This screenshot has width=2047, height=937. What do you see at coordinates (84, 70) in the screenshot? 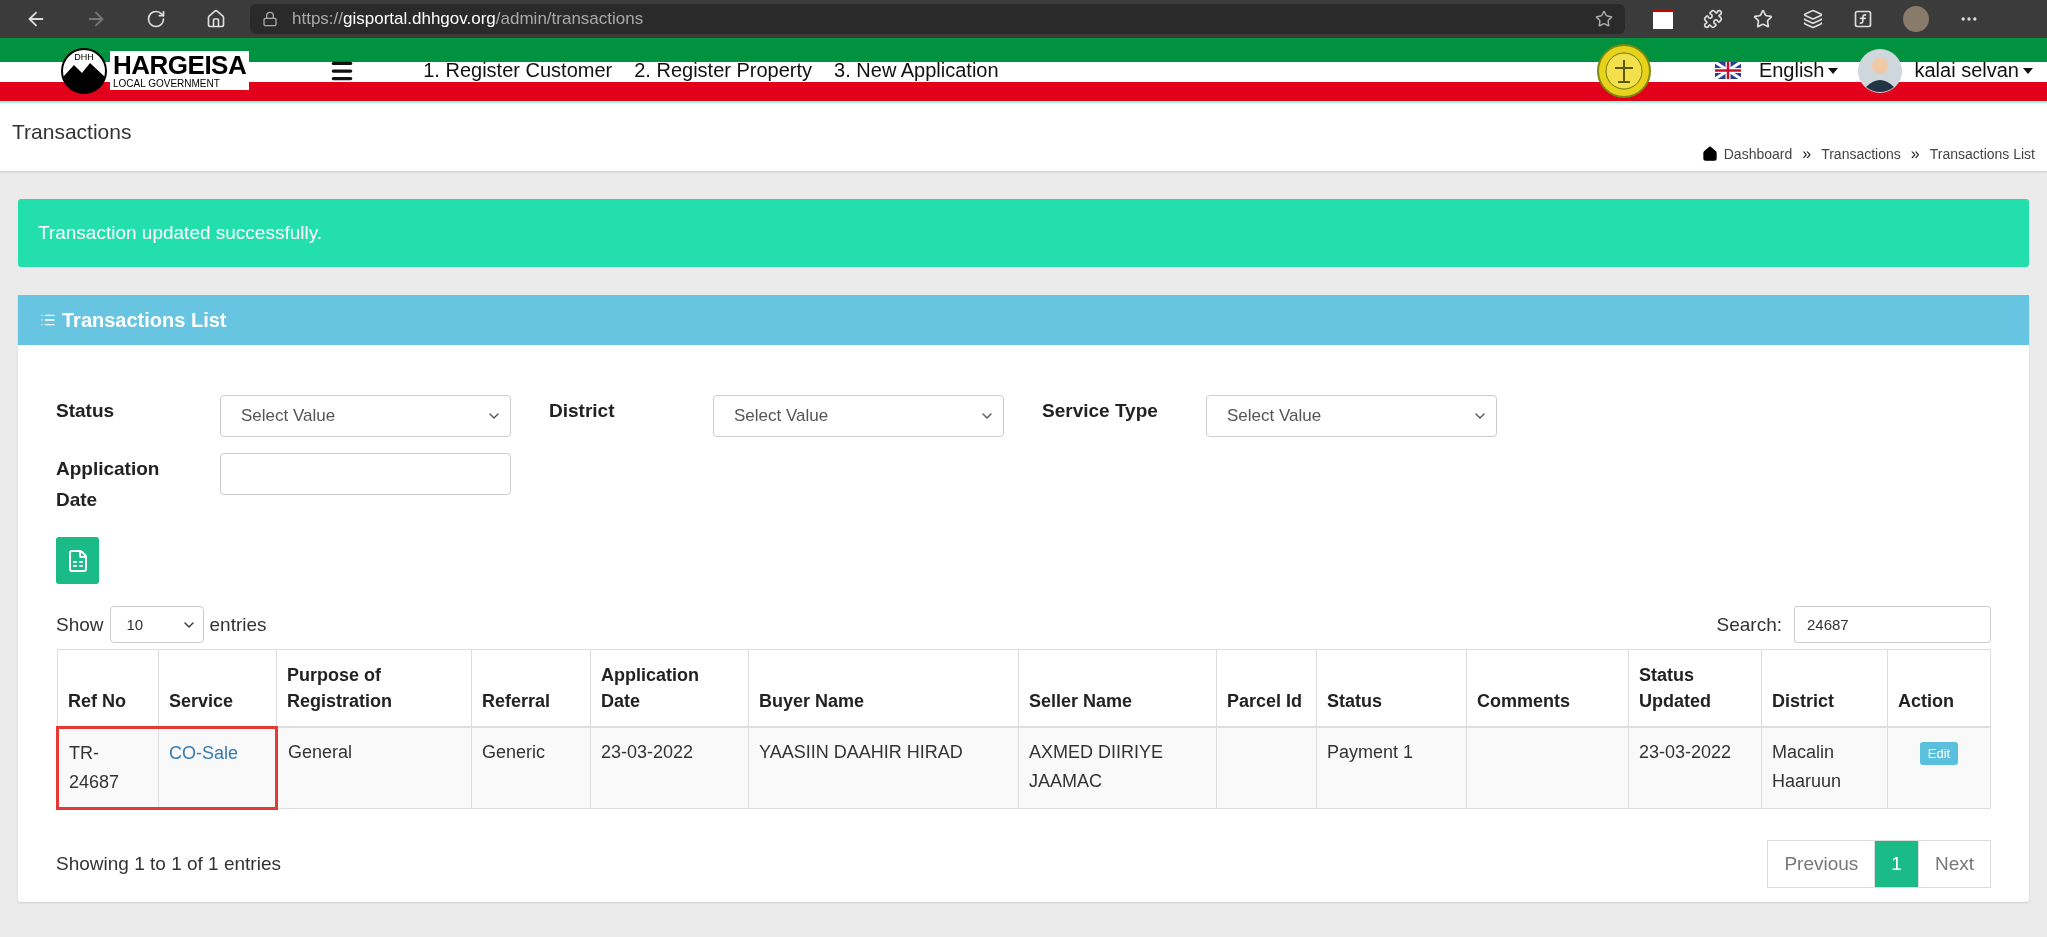
I see `logo-emblem-icon: DHH` at bounding box center [84, 70].